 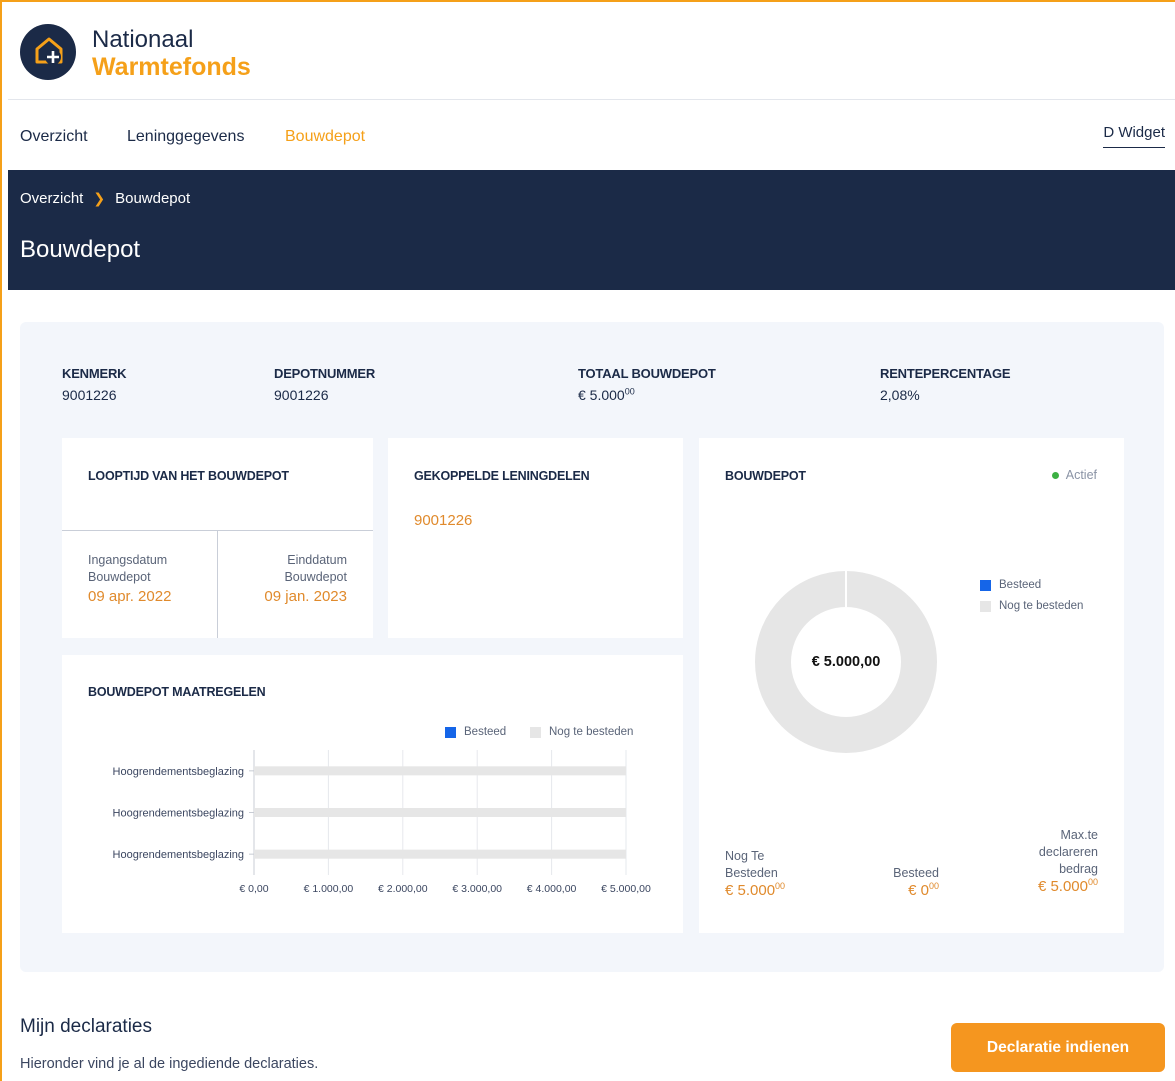 I want to click on x-tick-label: € 5.000,00, so click(x=626, y=889).